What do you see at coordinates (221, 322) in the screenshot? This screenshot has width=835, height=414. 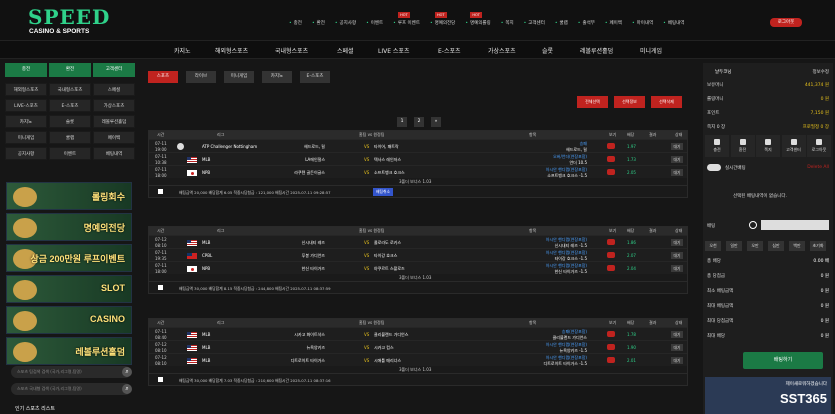 I see `header-cell: 리그` at bounding box center [221, 322].